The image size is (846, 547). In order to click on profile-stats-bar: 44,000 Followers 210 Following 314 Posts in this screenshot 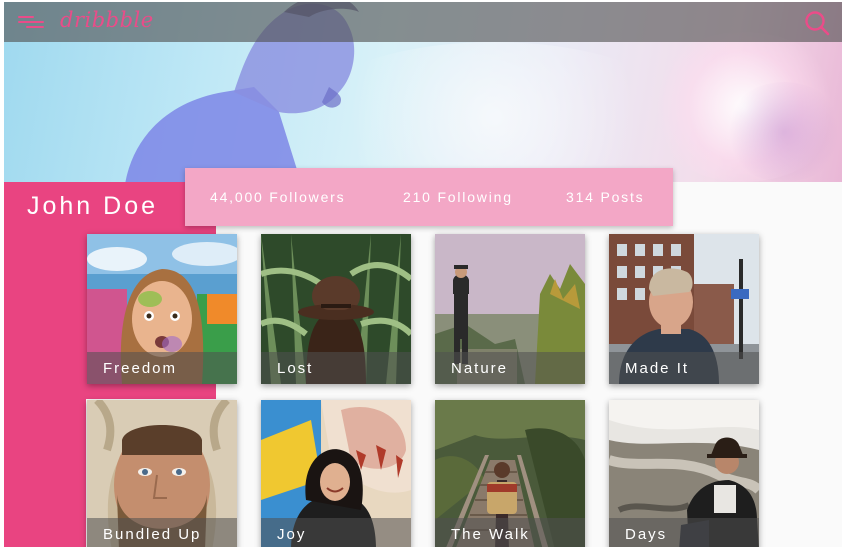, I will do `click(429, 197)`.